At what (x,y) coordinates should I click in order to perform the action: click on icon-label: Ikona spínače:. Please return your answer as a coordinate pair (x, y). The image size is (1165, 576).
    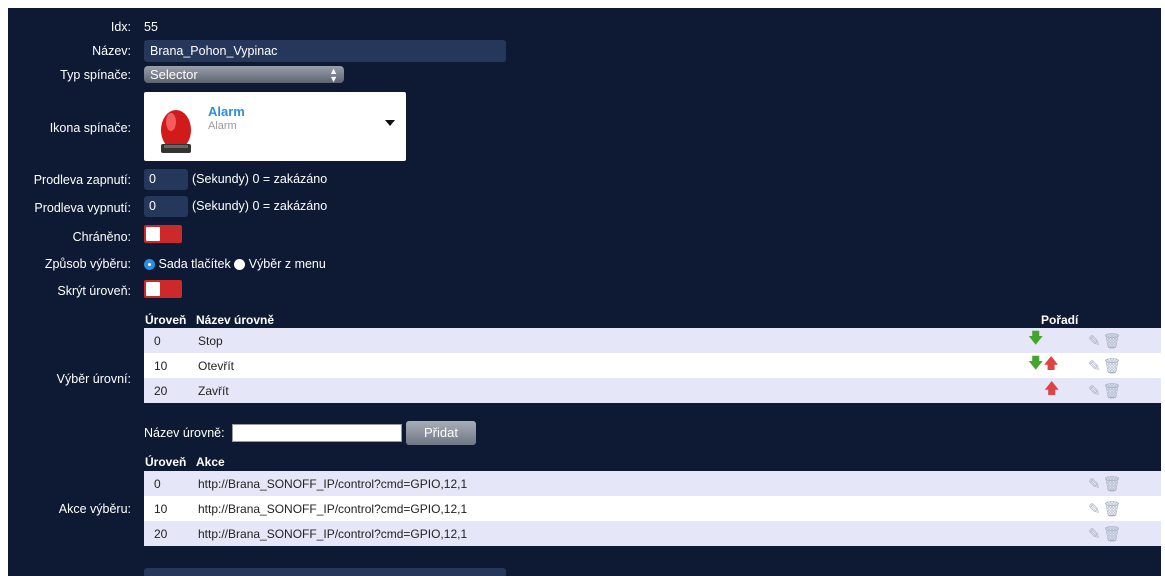
    Looking at the image, I should click on (90, 128).